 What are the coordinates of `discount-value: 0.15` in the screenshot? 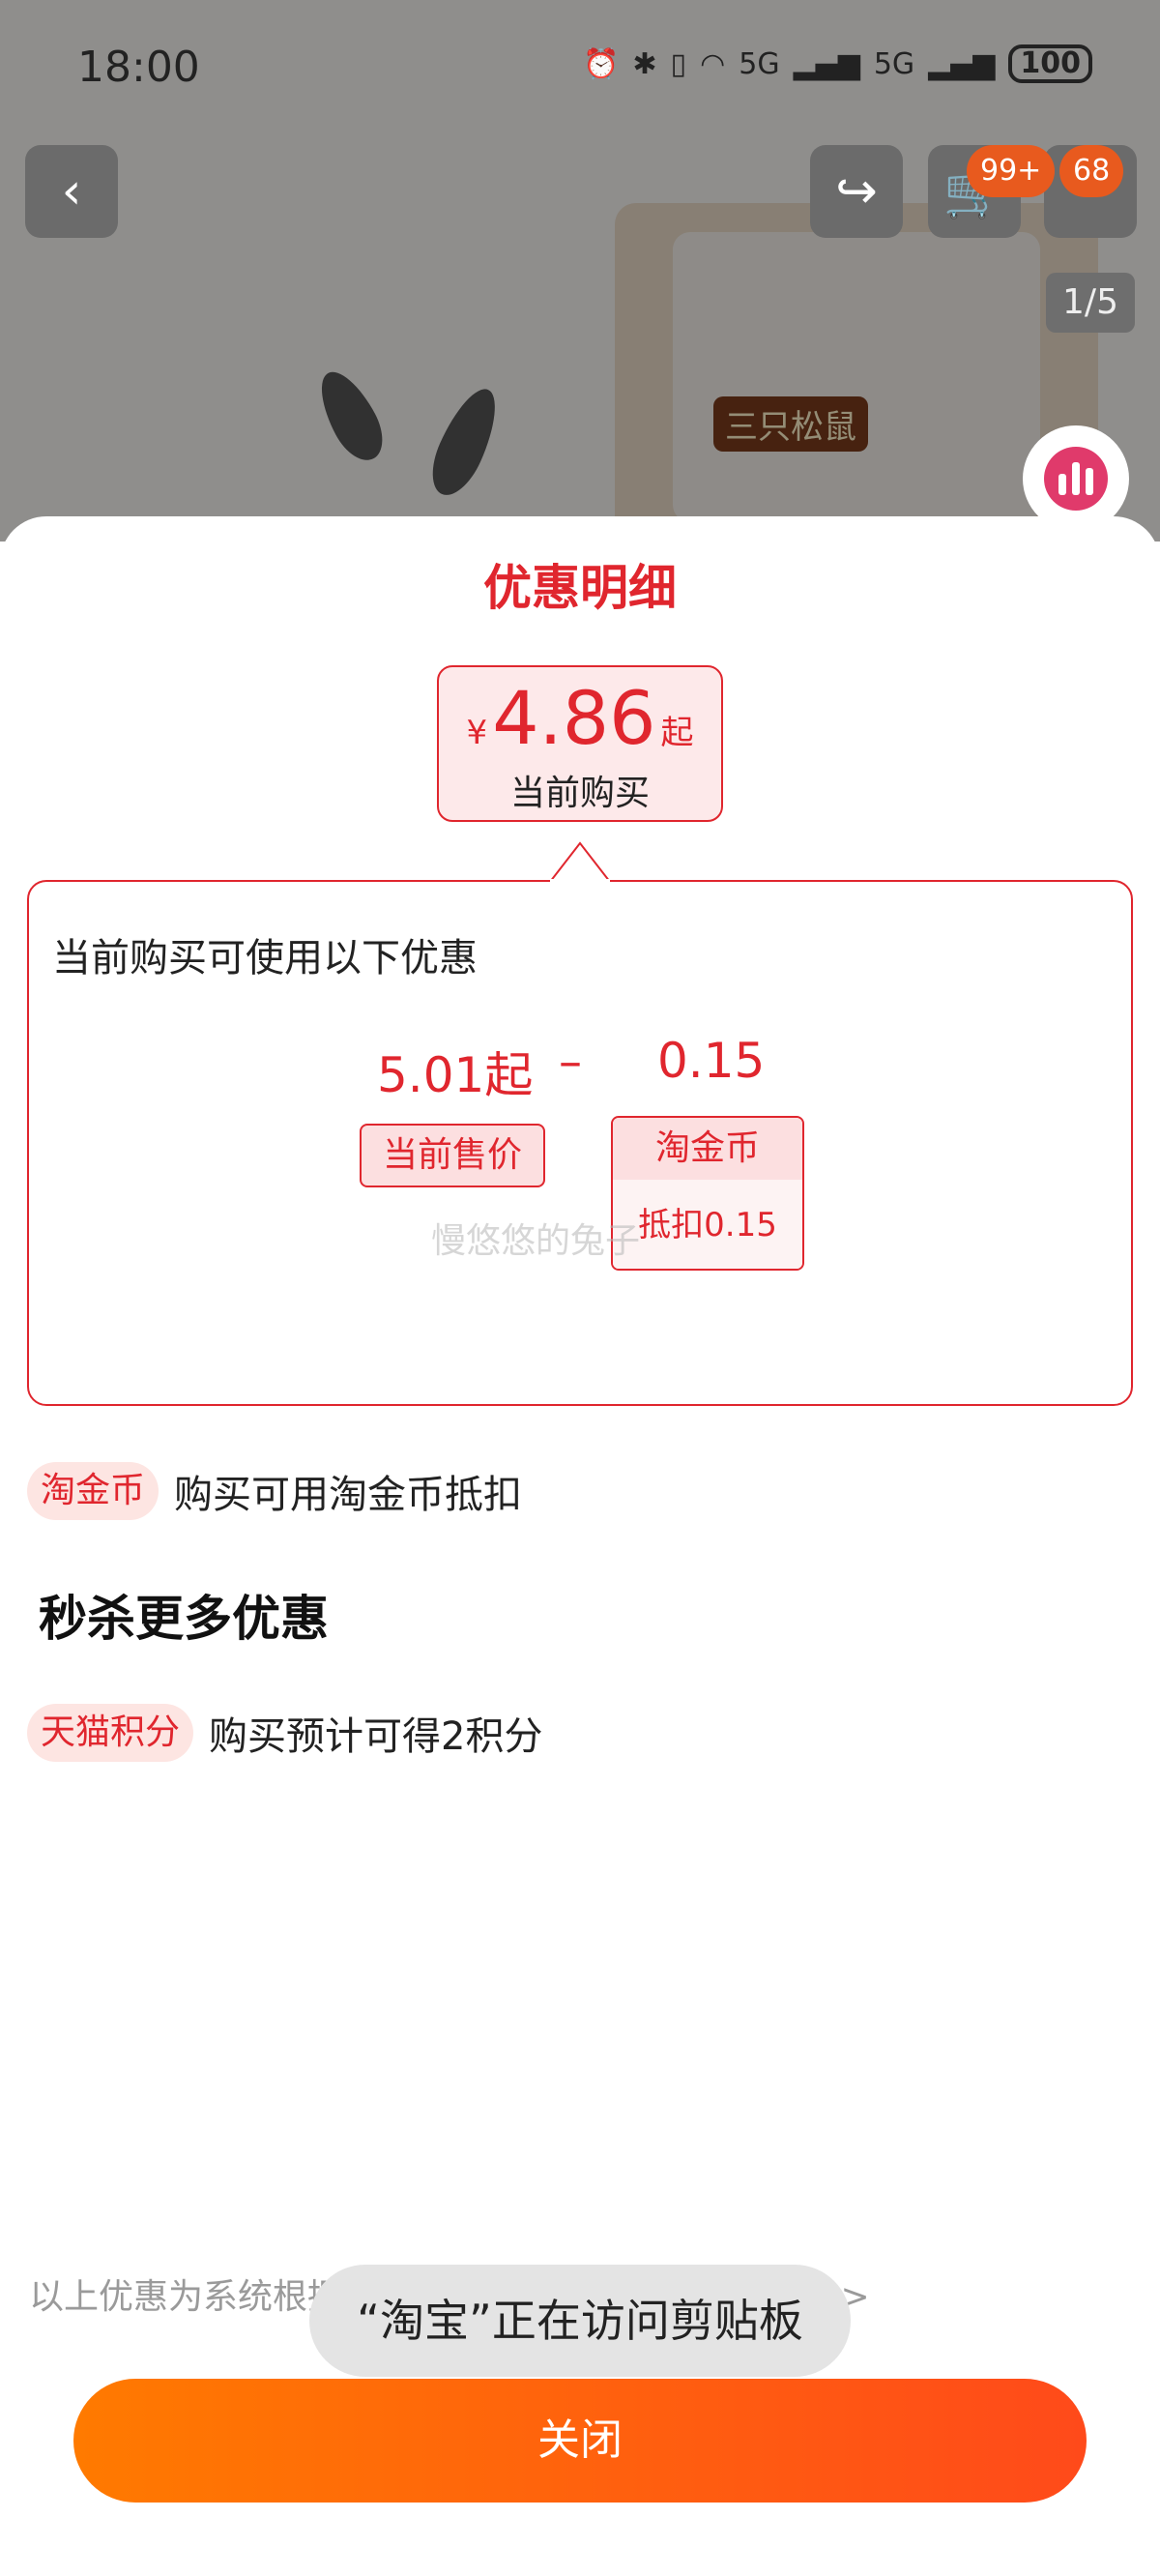 It's located at (711, 1061).